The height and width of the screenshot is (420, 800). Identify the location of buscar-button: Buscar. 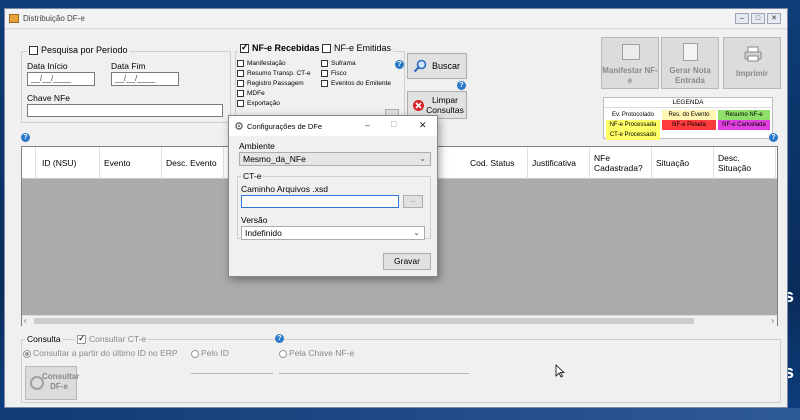
(437, 66).